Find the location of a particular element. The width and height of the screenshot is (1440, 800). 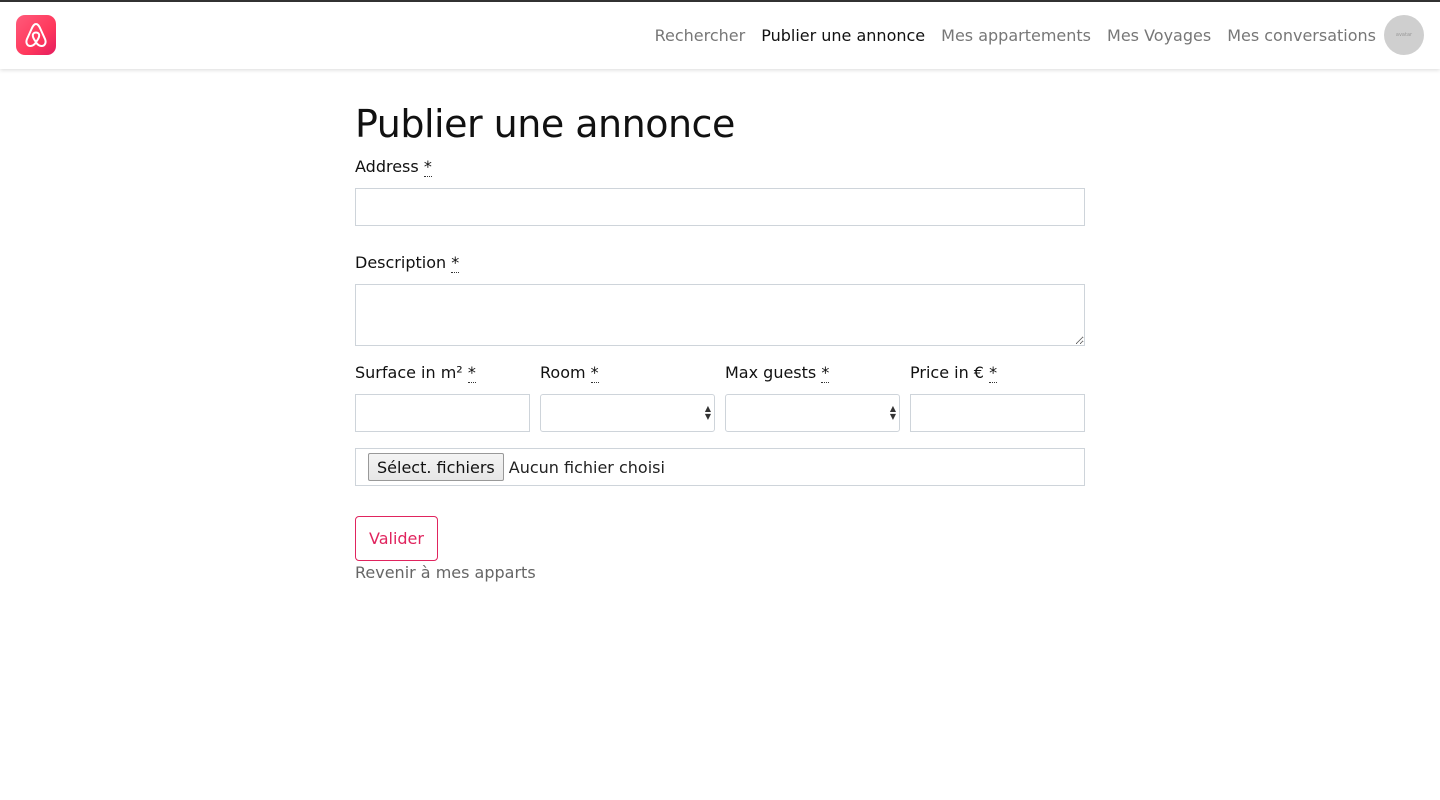

nav-item-rechercher: Rechercher is located at coordinates (700, 35).